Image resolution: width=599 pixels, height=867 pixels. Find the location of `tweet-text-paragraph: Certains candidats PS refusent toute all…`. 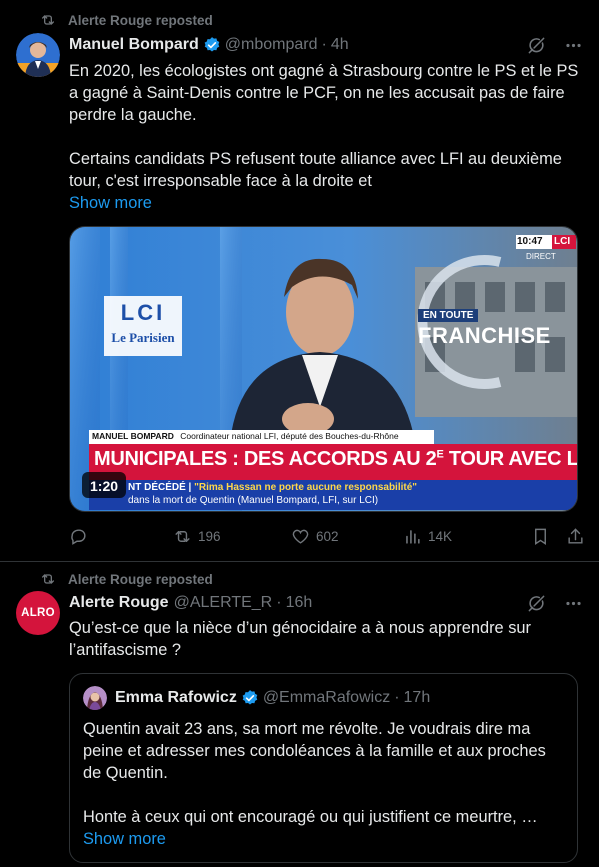

tweet-text-paragraph: Certains candidats PS refusent toute all… is located at coordinates (315, 170).